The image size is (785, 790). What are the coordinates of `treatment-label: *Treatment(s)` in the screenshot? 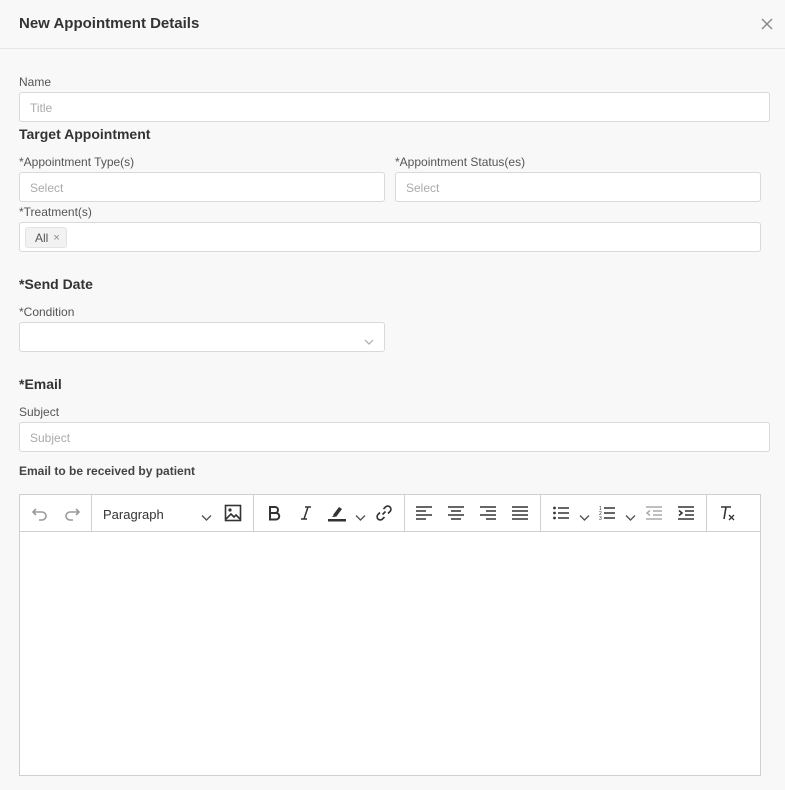 It's located at (55, 212).